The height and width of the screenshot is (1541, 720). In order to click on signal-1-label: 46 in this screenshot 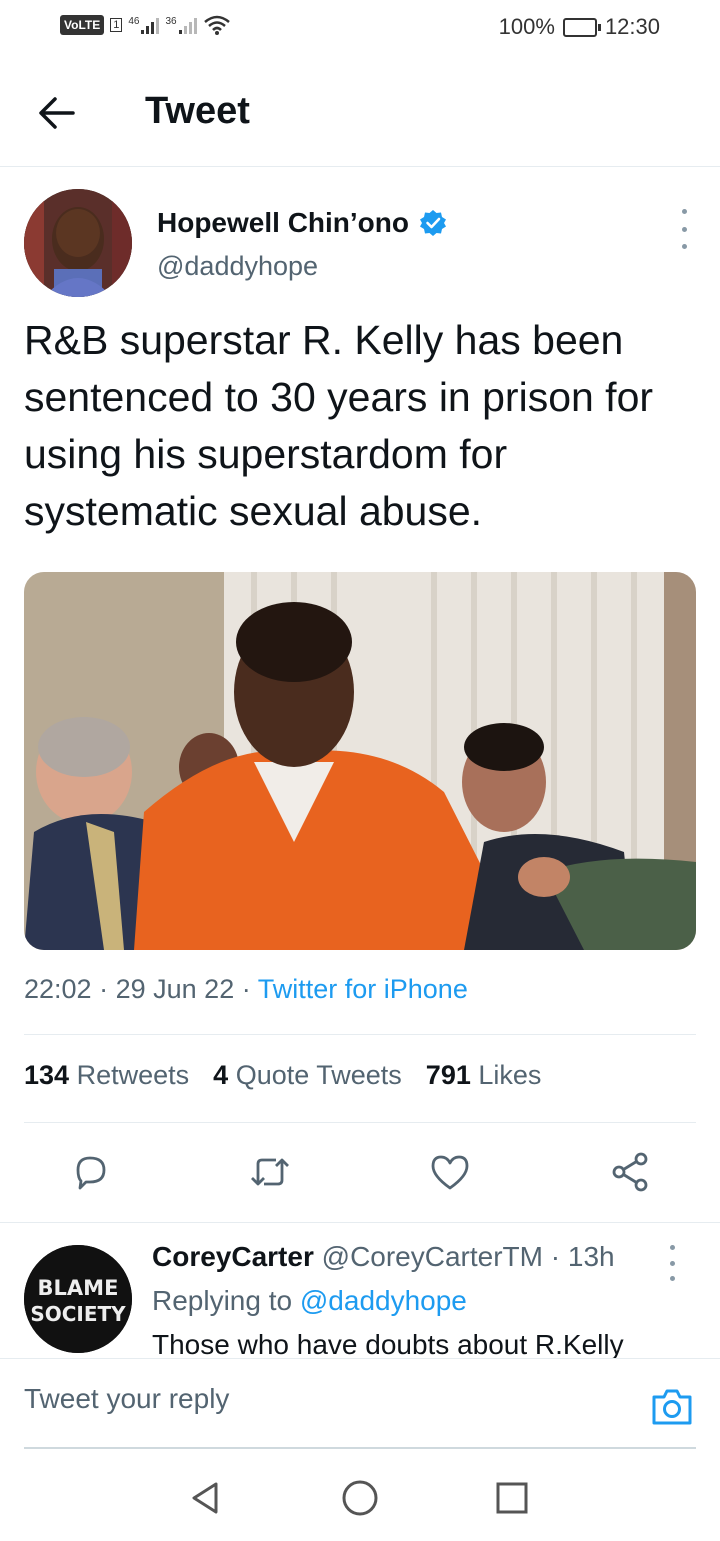, I will do `click(134, 21)`.